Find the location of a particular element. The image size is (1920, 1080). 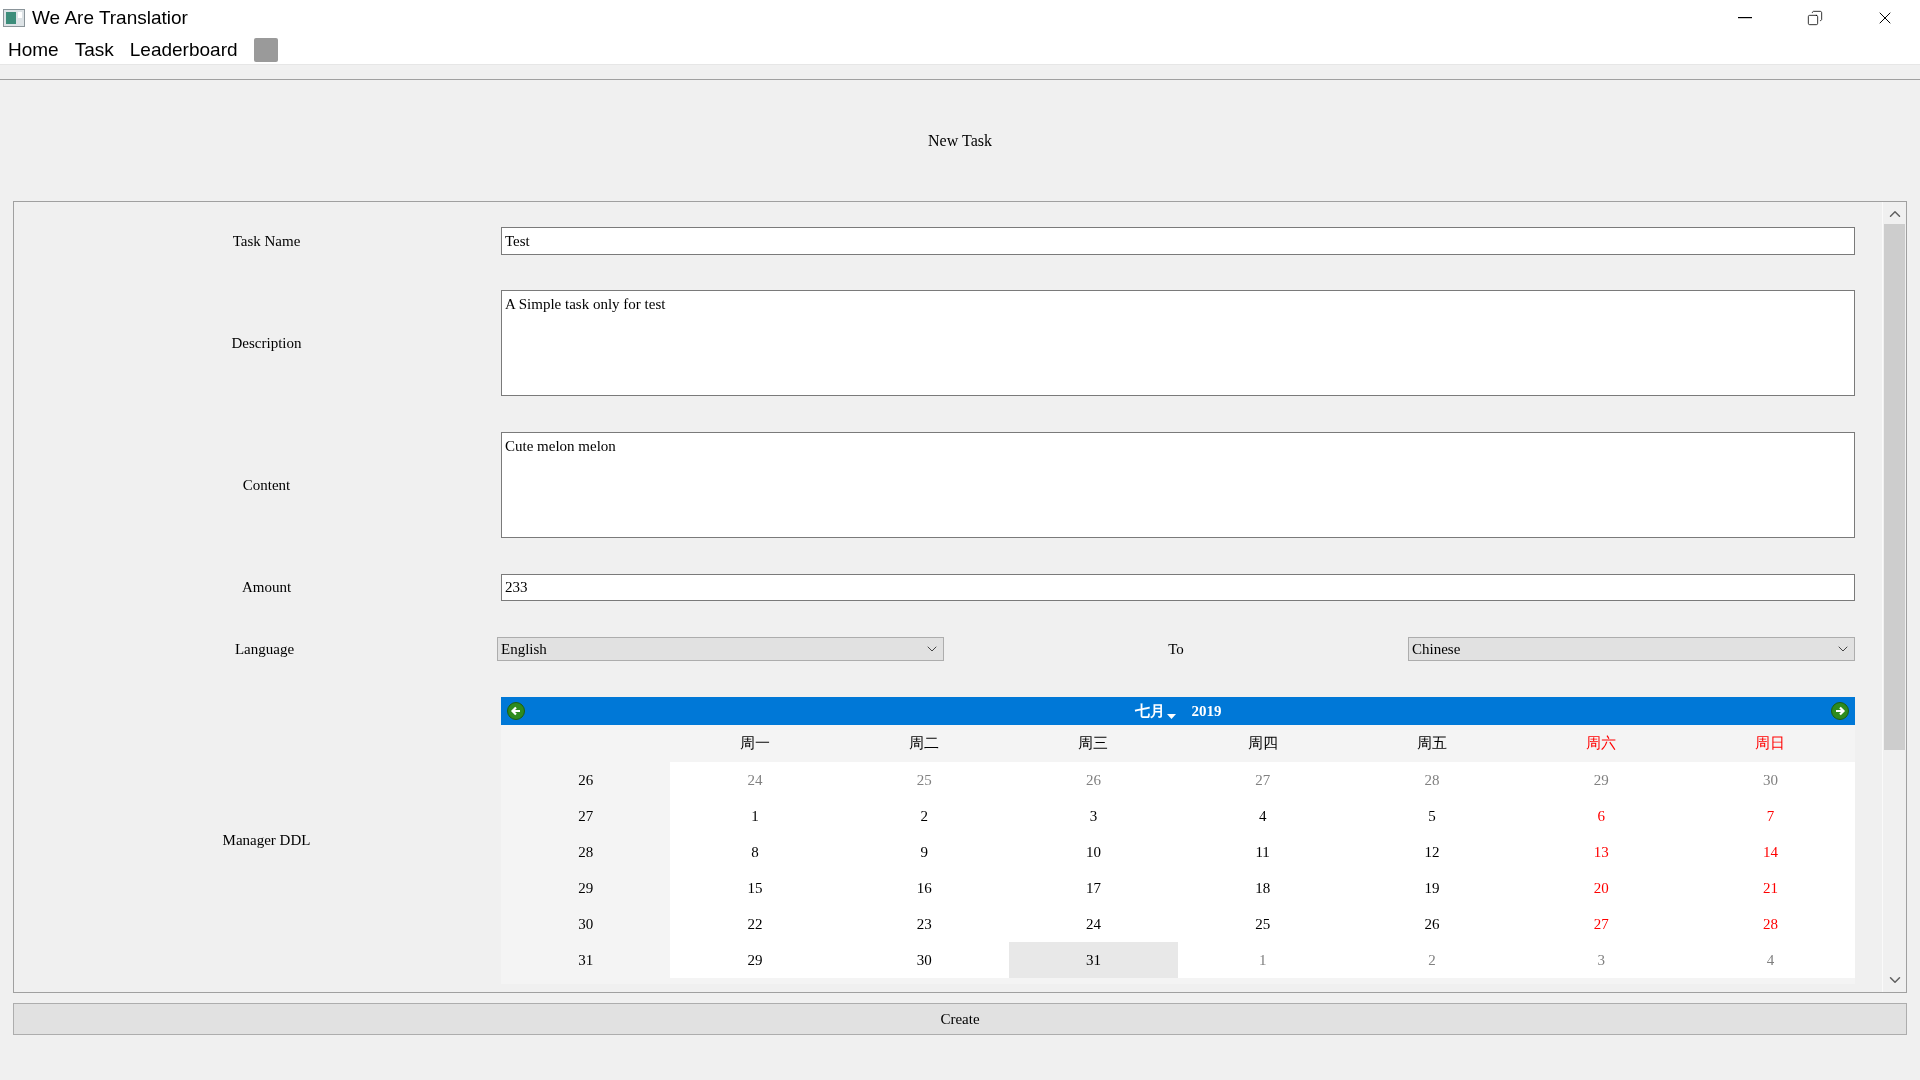

window-title: We Are Translatior is located at coordinates (110, 17).